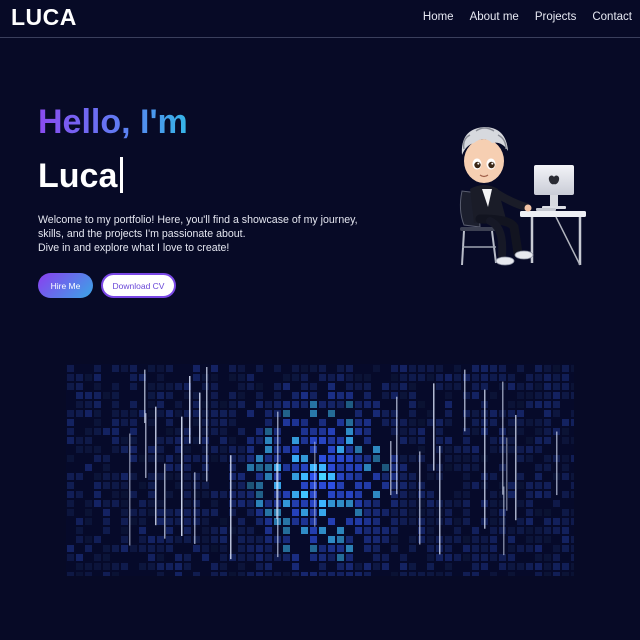  I want to click on developer-avatar-illustration, so click(522, 196).